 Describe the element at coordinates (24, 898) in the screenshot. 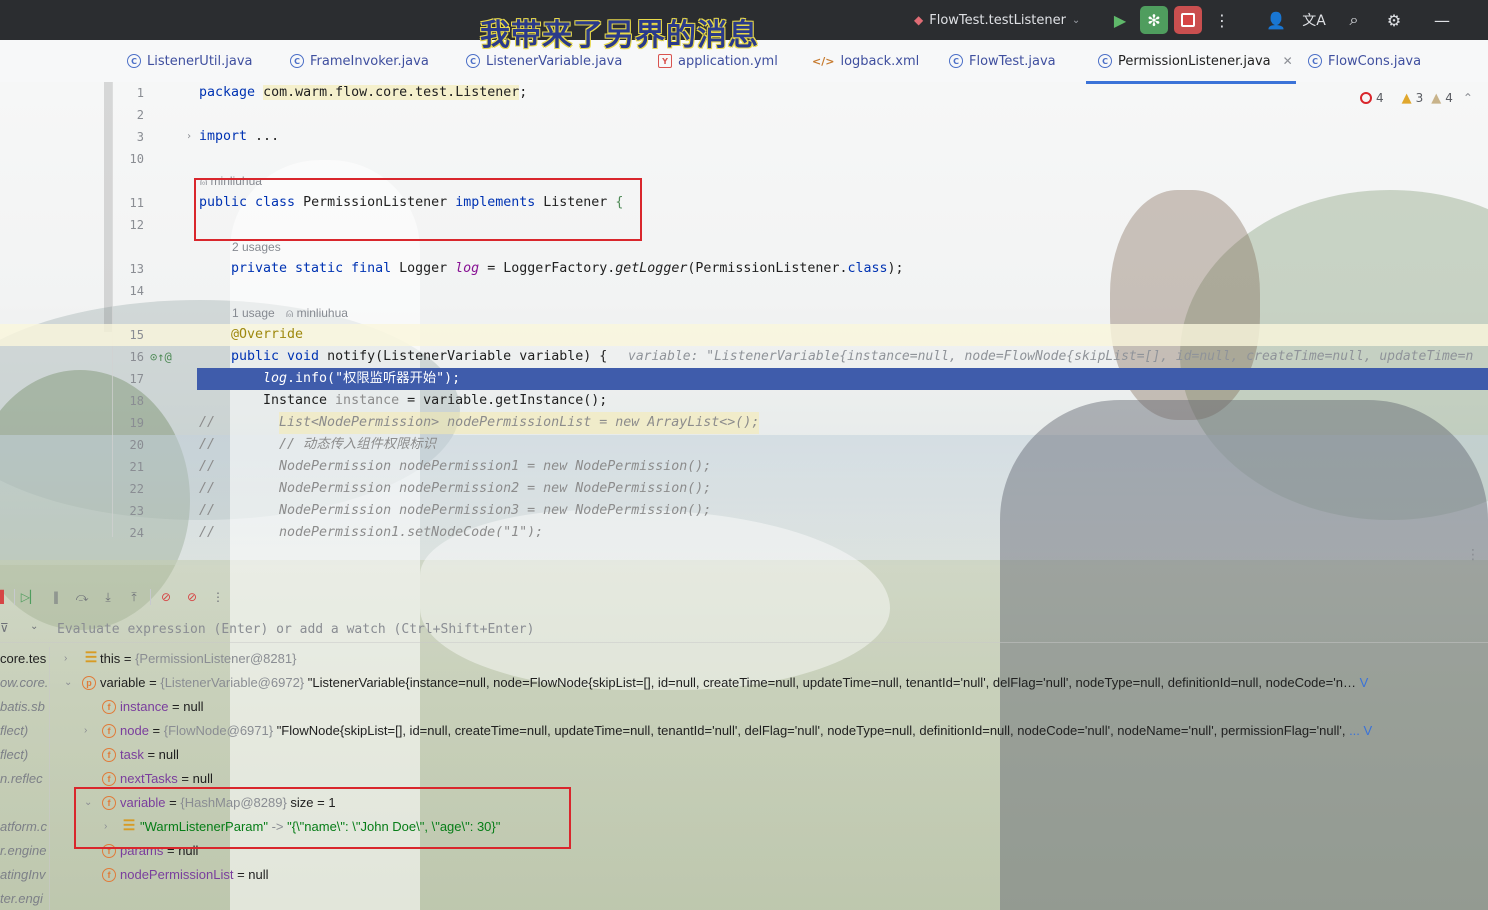

I see `stack-frame: ter.engi` at that location.